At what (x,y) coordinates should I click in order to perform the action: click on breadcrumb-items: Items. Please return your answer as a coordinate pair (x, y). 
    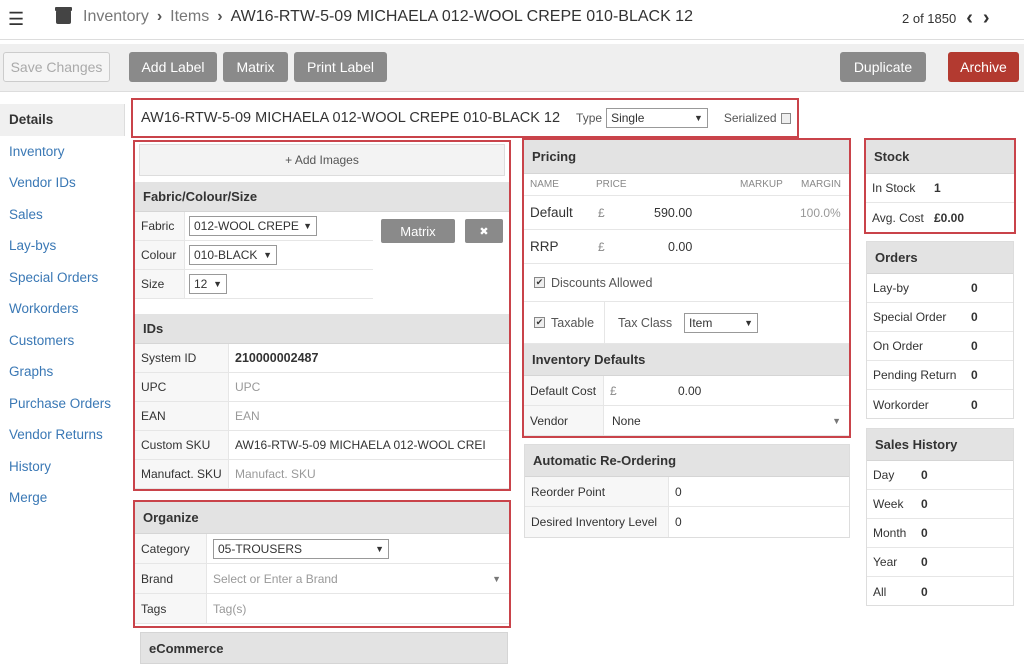
    Looking at the image, I should click on (189, 17).